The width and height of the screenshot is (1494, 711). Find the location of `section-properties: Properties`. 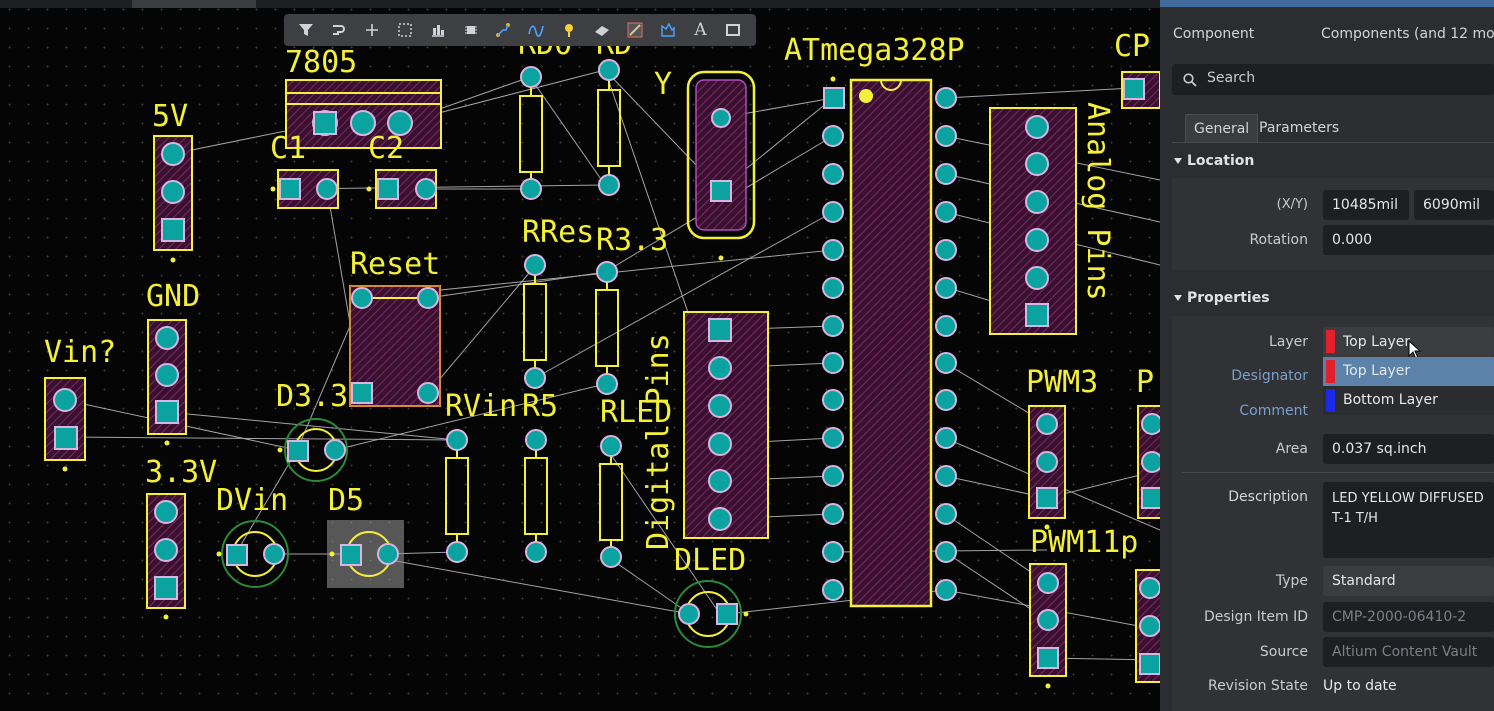

section-properties: Properties is located at coordinates (1222, 298).